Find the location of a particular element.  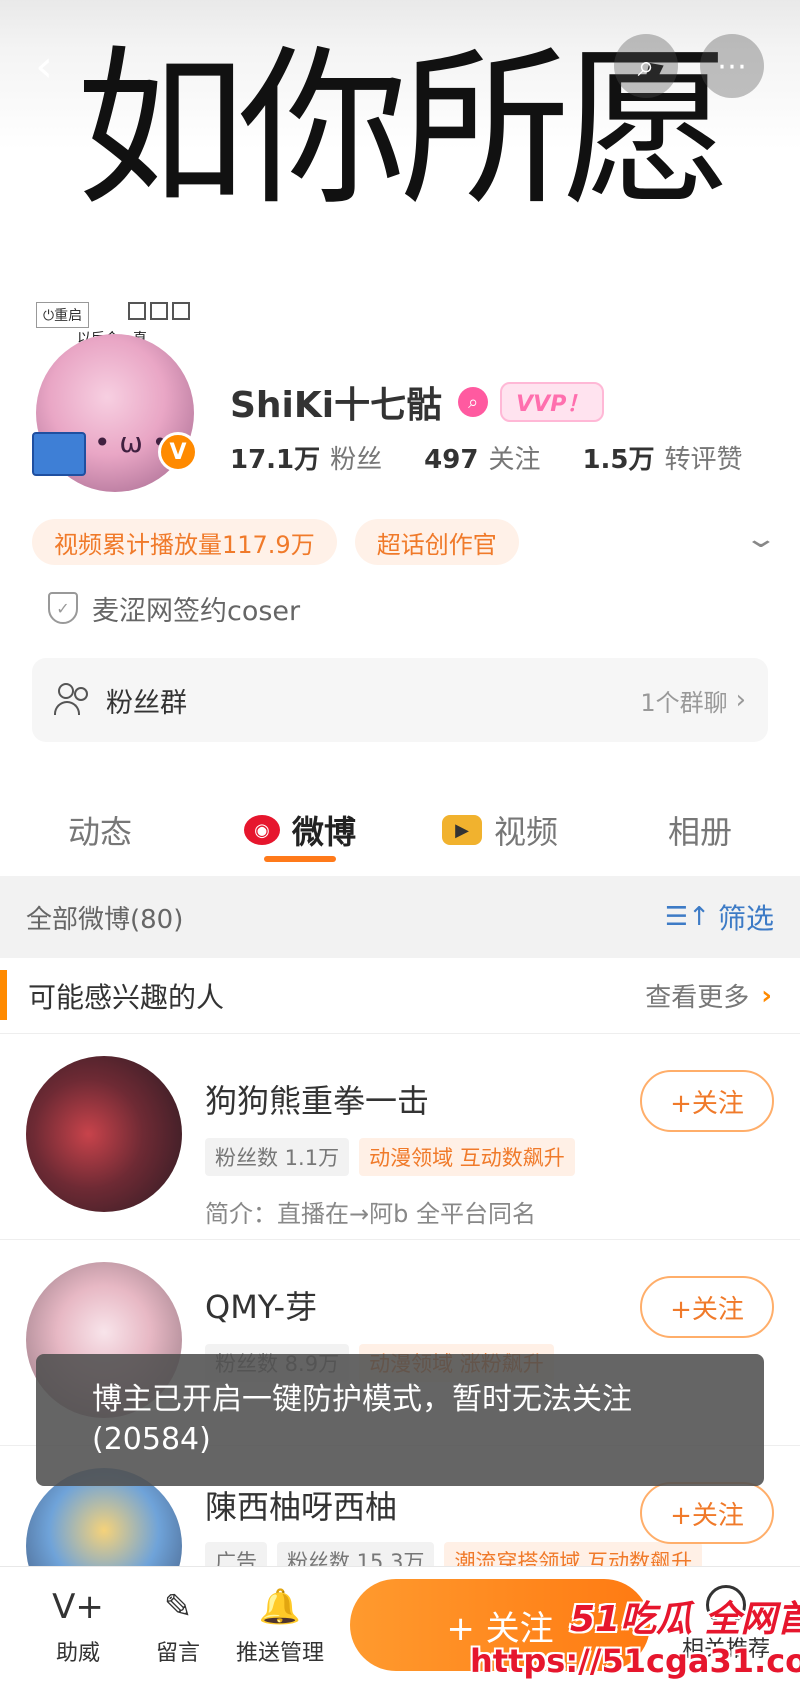

filter-label: 筛选 is located at coordinates (745, 918).